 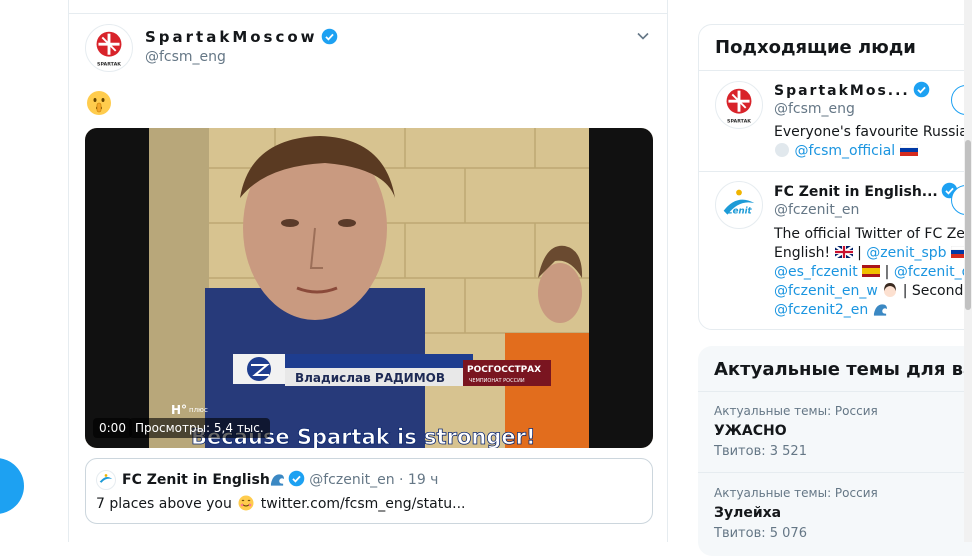 What do you see at coordinates (843, 252) in the screenshot?
I see `uk-flag-icon` at bounding box center [843, 252].